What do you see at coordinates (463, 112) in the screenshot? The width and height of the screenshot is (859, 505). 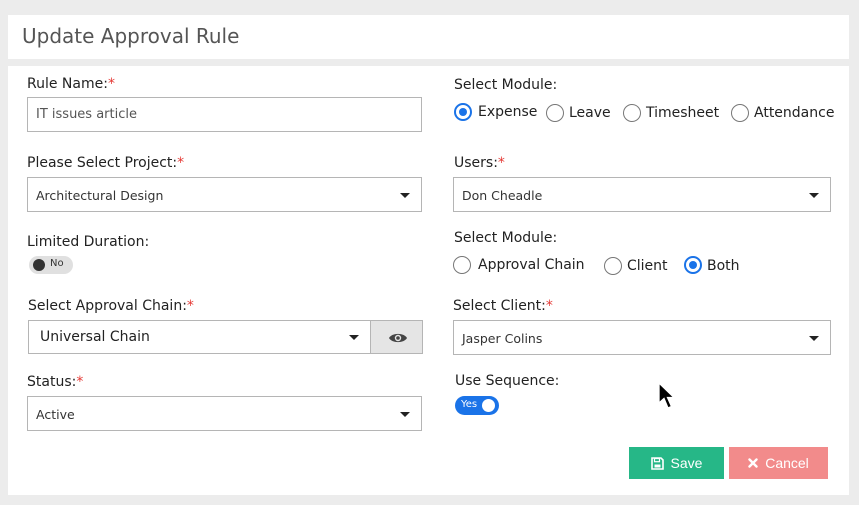 I see `radio-expense` at bounding box center [463, 112].